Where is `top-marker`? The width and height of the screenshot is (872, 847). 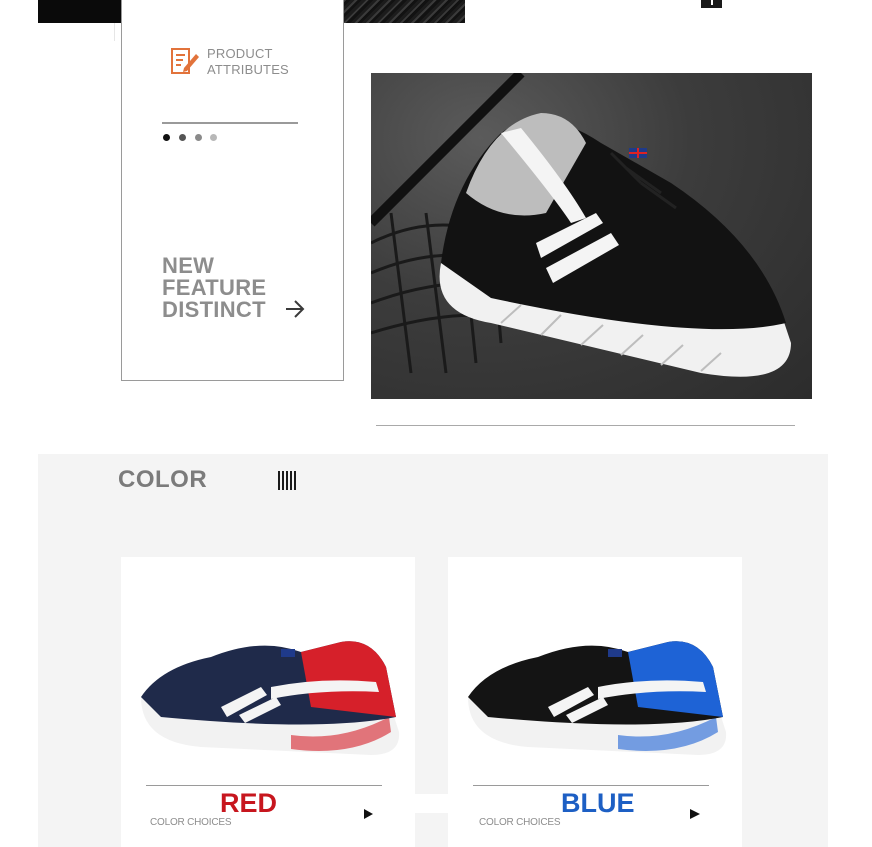 top-marker is located at coordinates (711, 4).